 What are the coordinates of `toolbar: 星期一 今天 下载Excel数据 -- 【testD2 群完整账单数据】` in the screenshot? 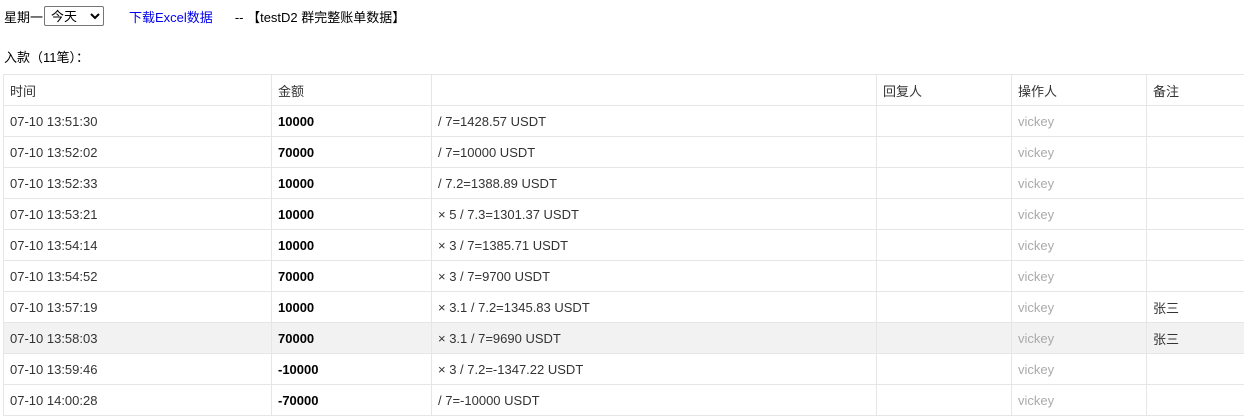 It's located at (204, 16).